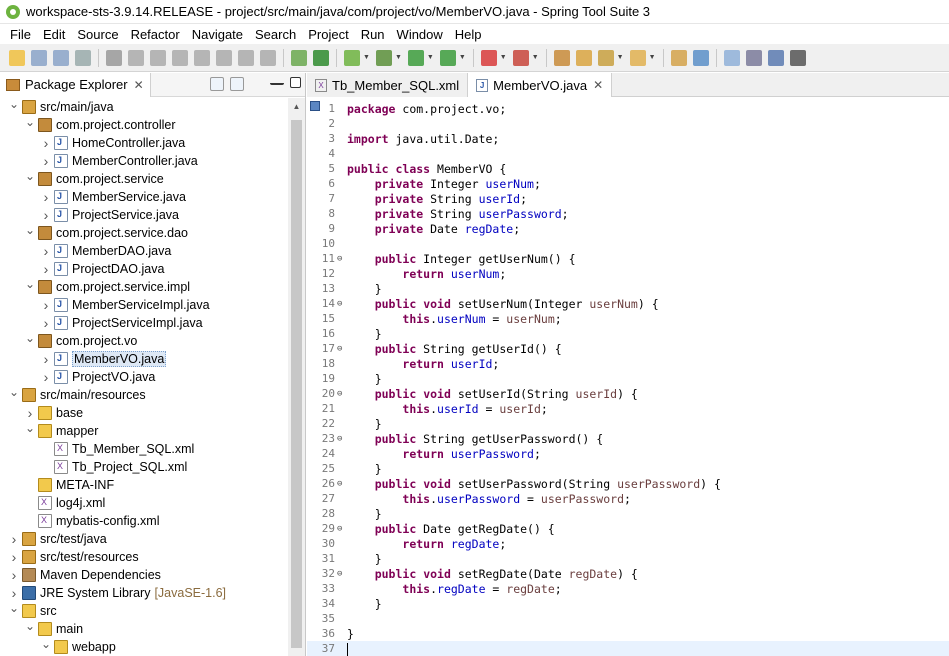  What do you see at coordinates (296, 106) in the screenshot?
I see `scroll-up-arrow-icon: ▲` at bounding box center [296, 106].